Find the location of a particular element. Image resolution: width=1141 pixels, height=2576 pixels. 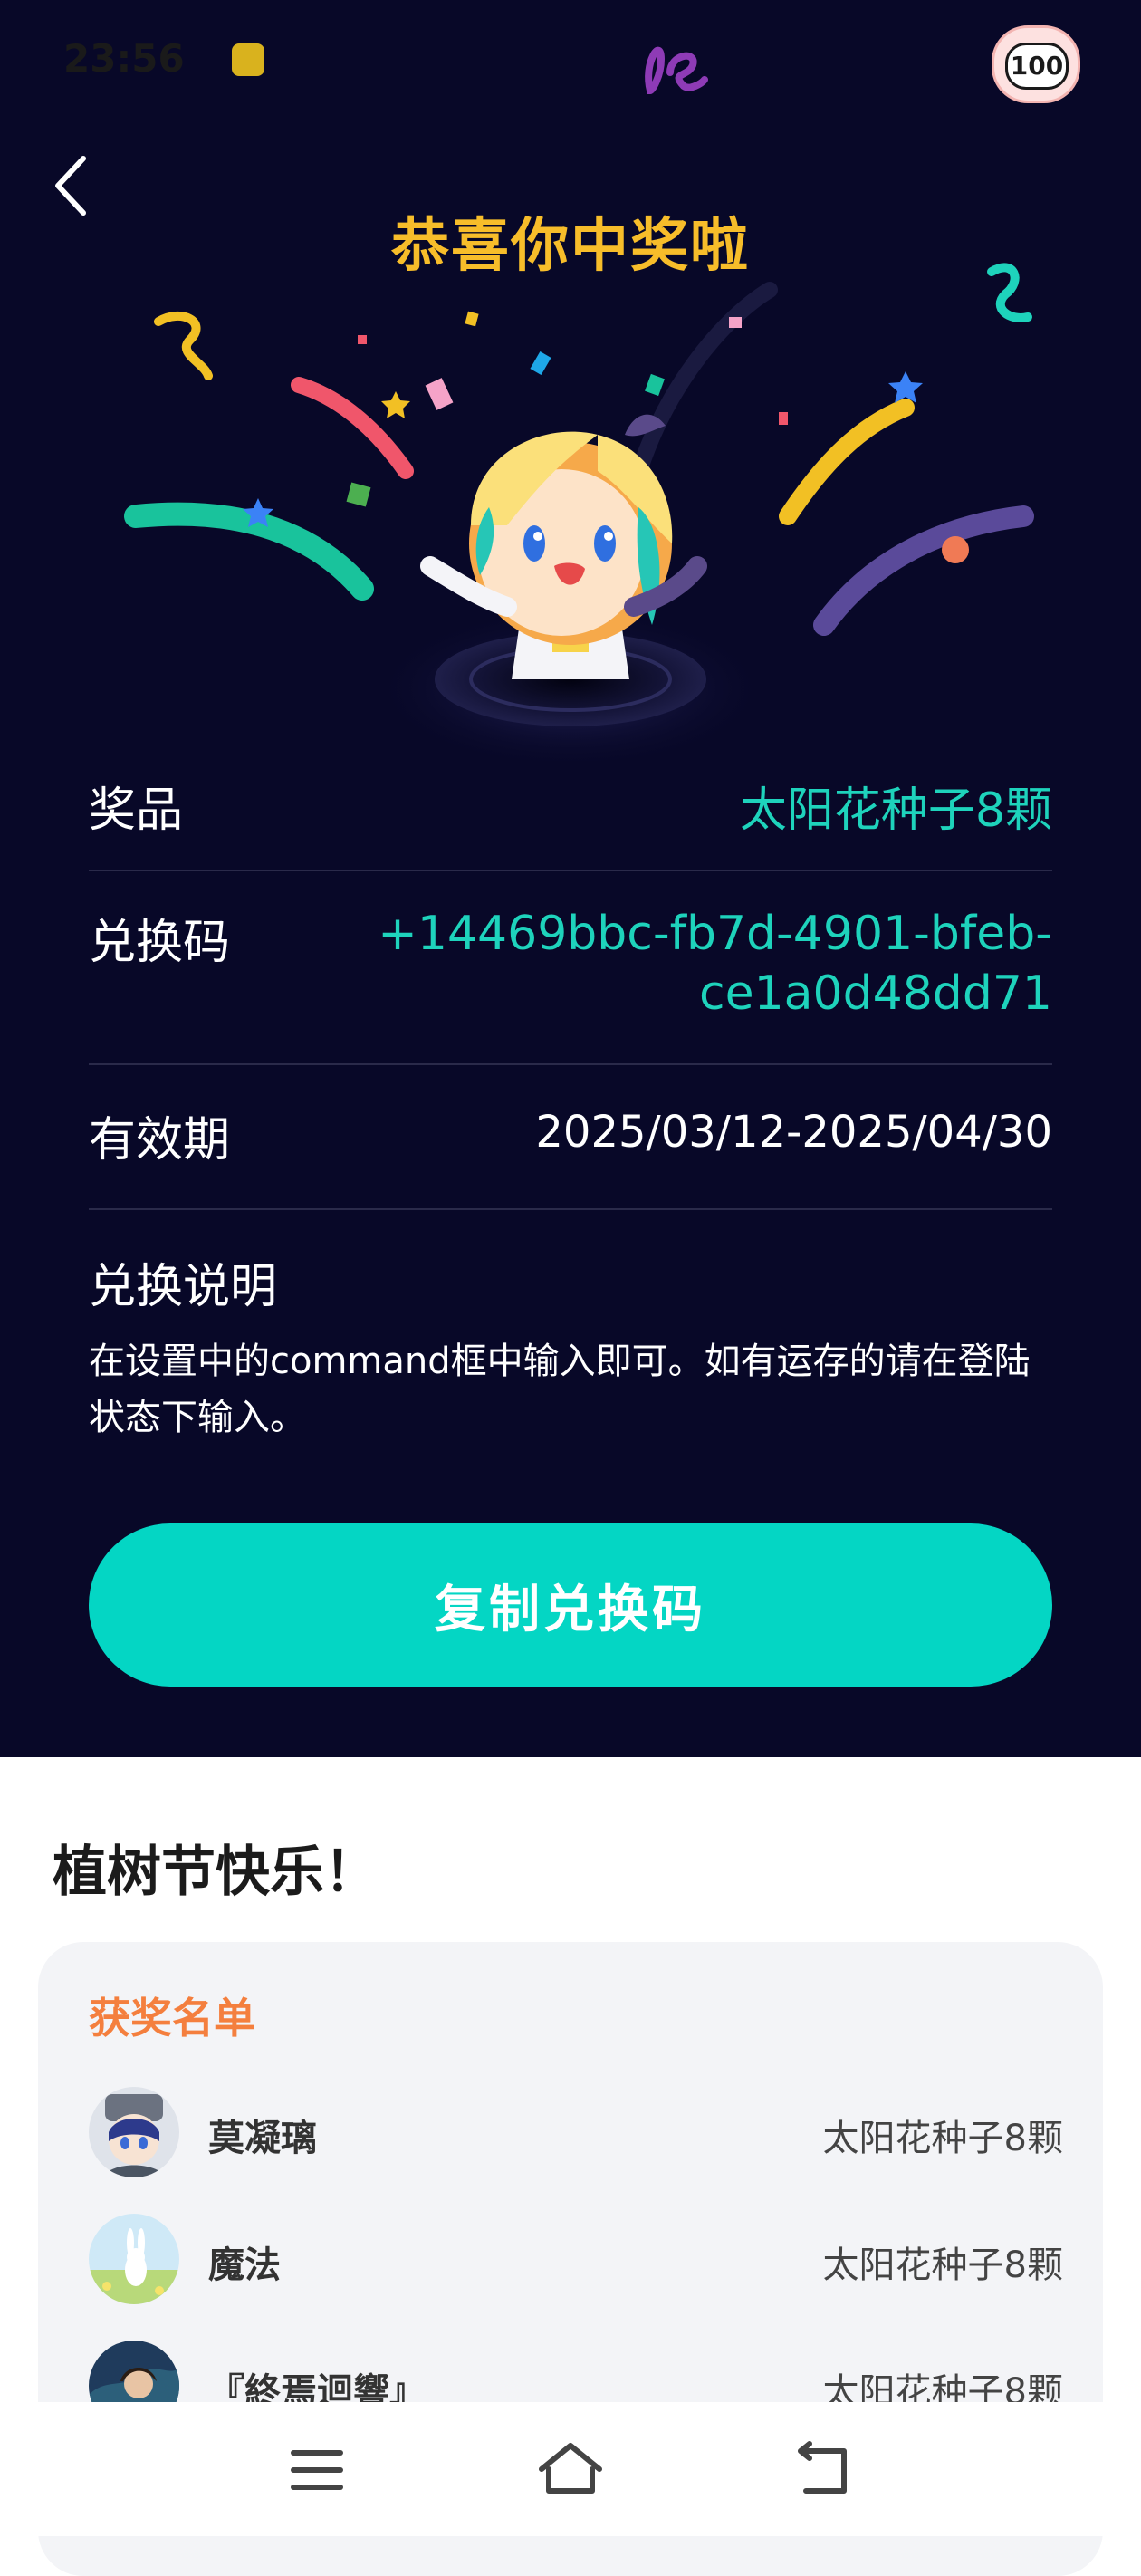

status-time: 23:56 is located at coordinates (124, 58).